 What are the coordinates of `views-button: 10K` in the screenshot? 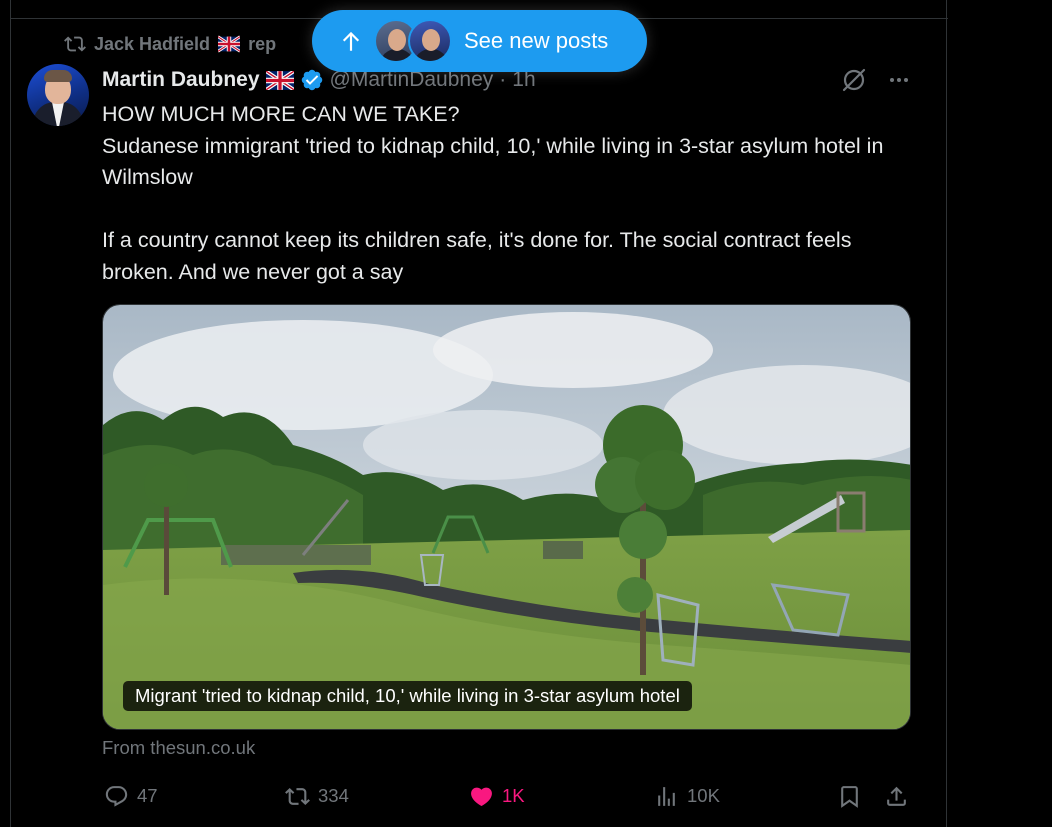 It's located at (687, 796).